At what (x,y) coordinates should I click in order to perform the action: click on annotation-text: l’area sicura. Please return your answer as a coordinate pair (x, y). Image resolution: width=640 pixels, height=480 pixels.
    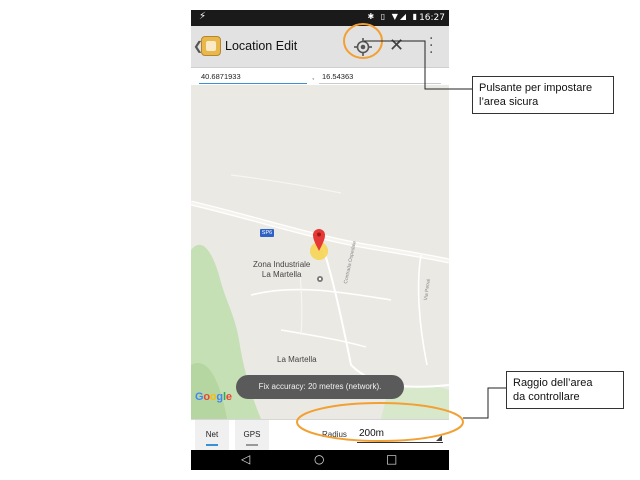
    Looking at the image, I should click on (509, 102).